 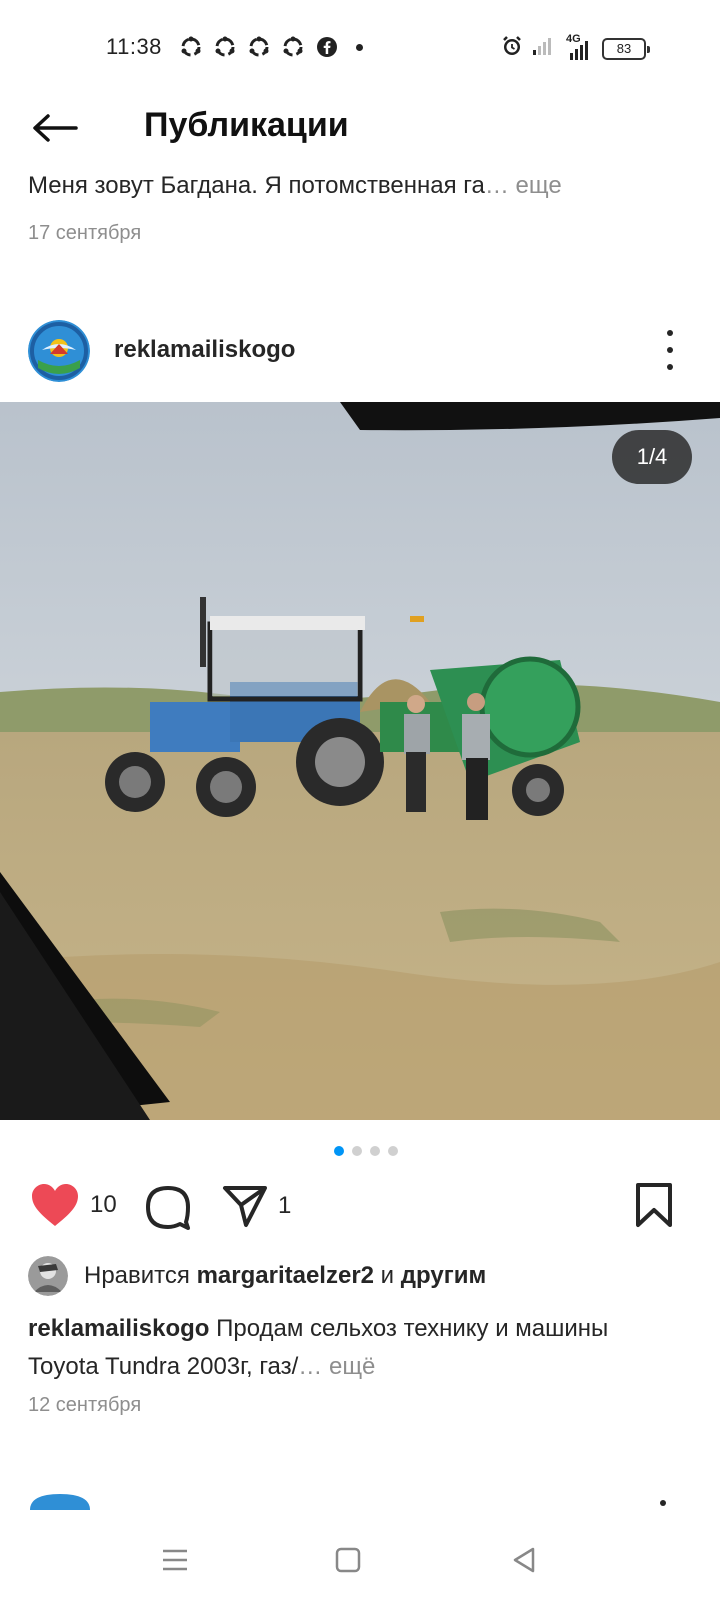 I want to click on share-button: 1, so click(x=256, y=1206).